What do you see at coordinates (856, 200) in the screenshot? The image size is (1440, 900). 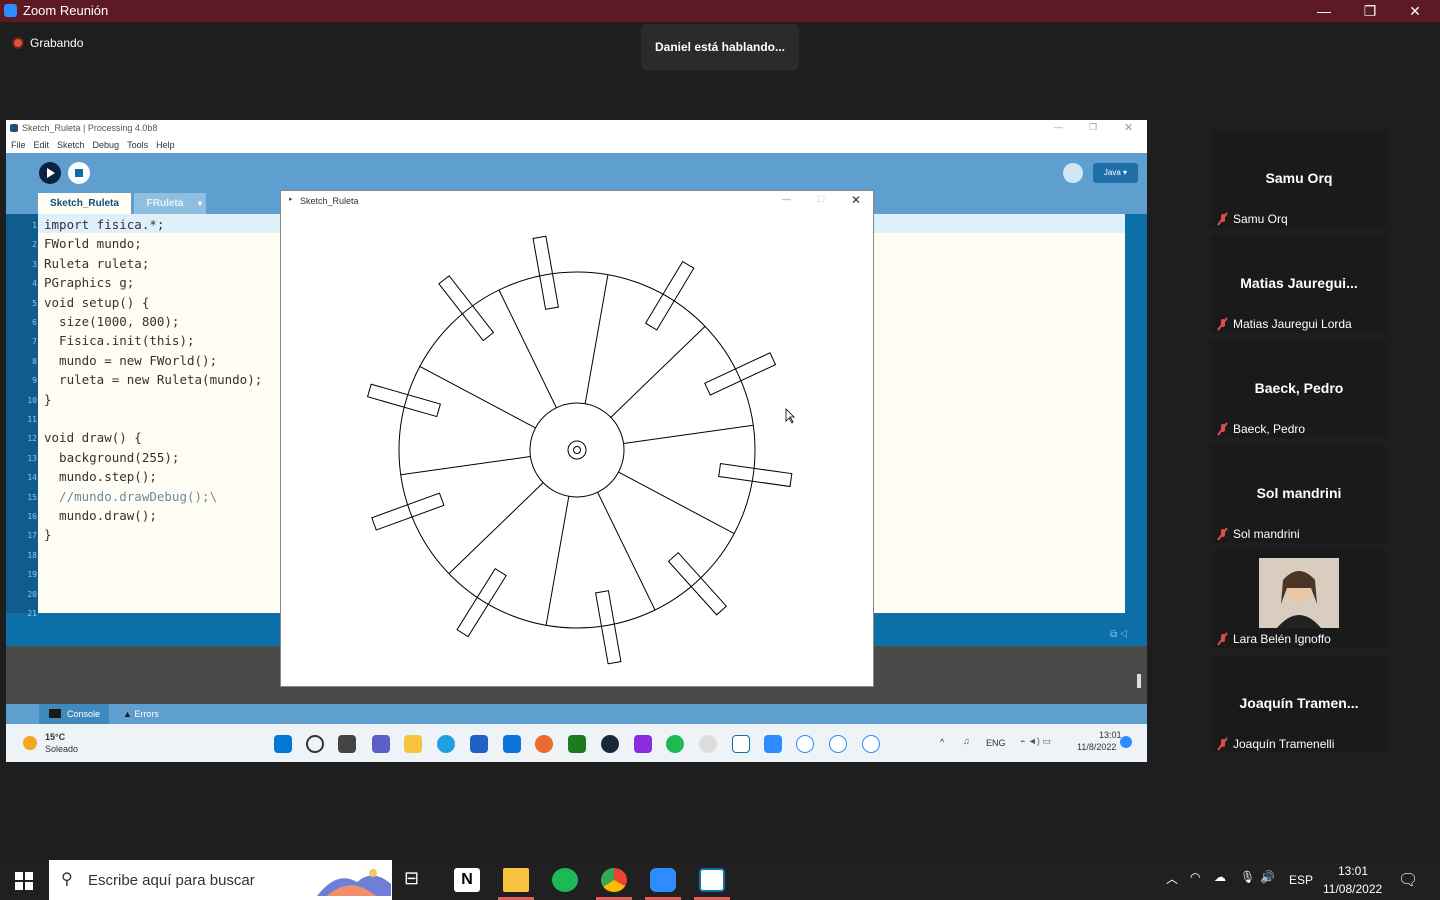 I see `sketch-close-icon: ✕` at bounding box center [856, 200].